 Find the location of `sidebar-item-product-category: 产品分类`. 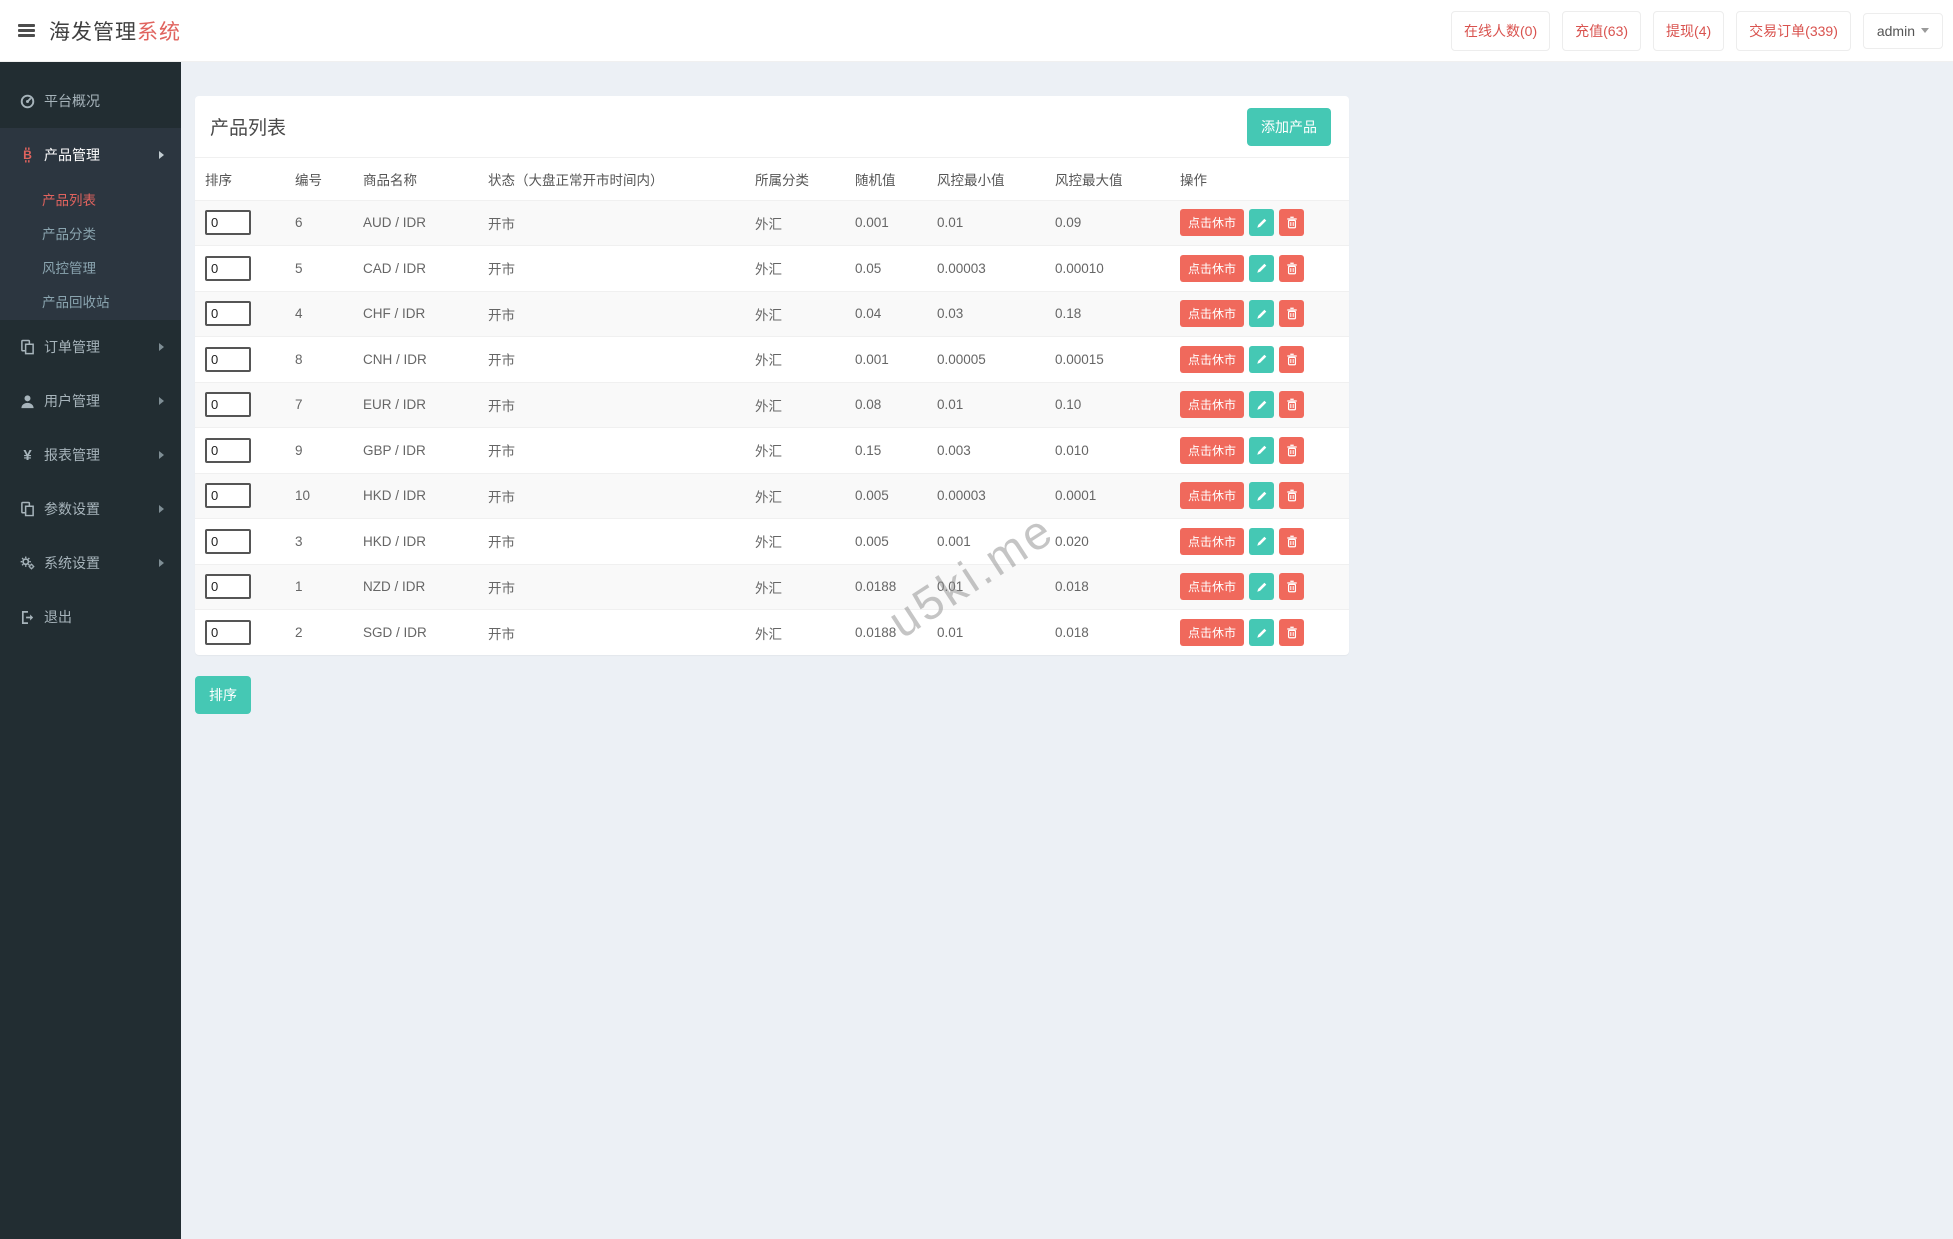

sidebar-item-product-category: 产品分类 is located at coordinates (90, 233).